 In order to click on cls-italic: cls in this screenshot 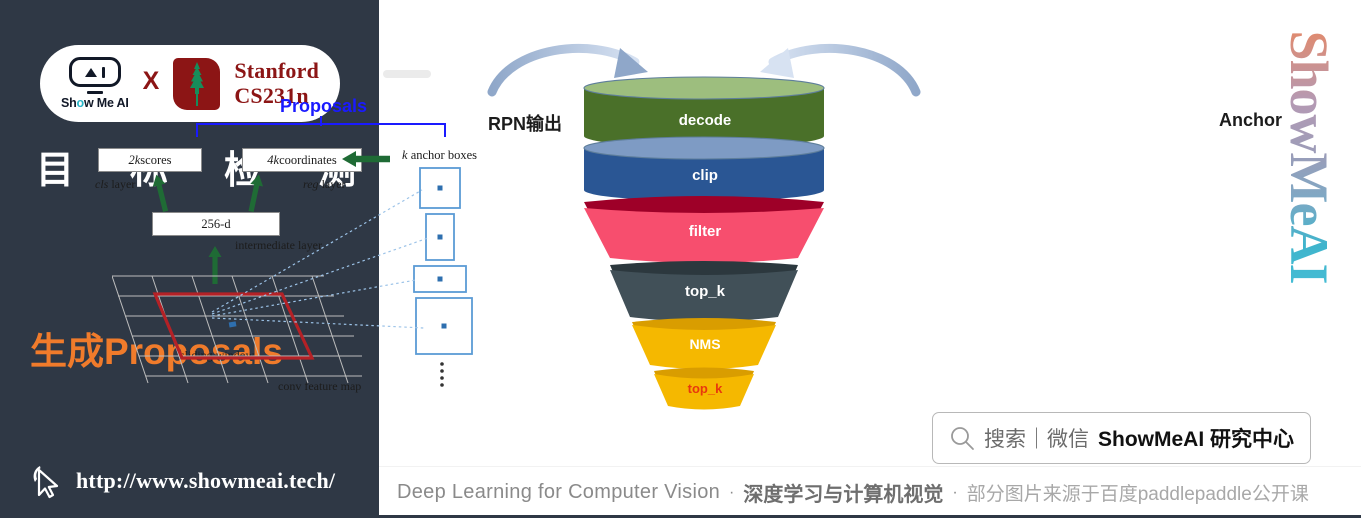, I will do `click(102, 184)`.